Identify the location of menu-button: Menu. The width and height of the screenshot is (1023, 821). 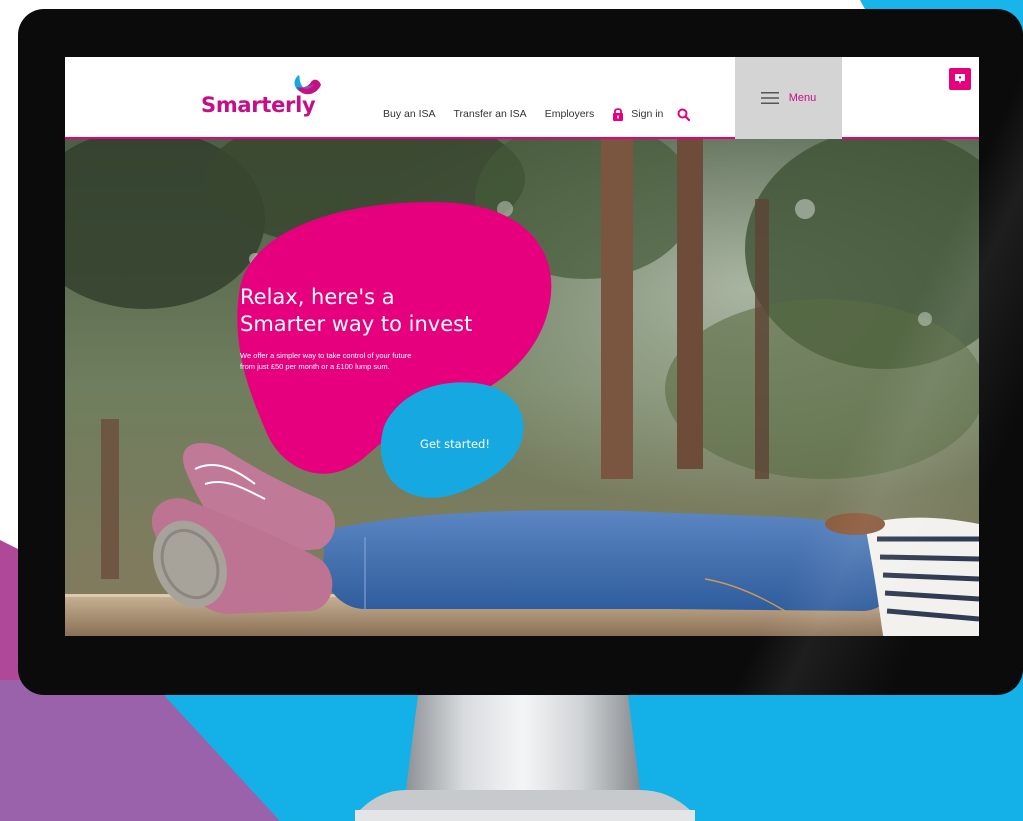
(788, 98).